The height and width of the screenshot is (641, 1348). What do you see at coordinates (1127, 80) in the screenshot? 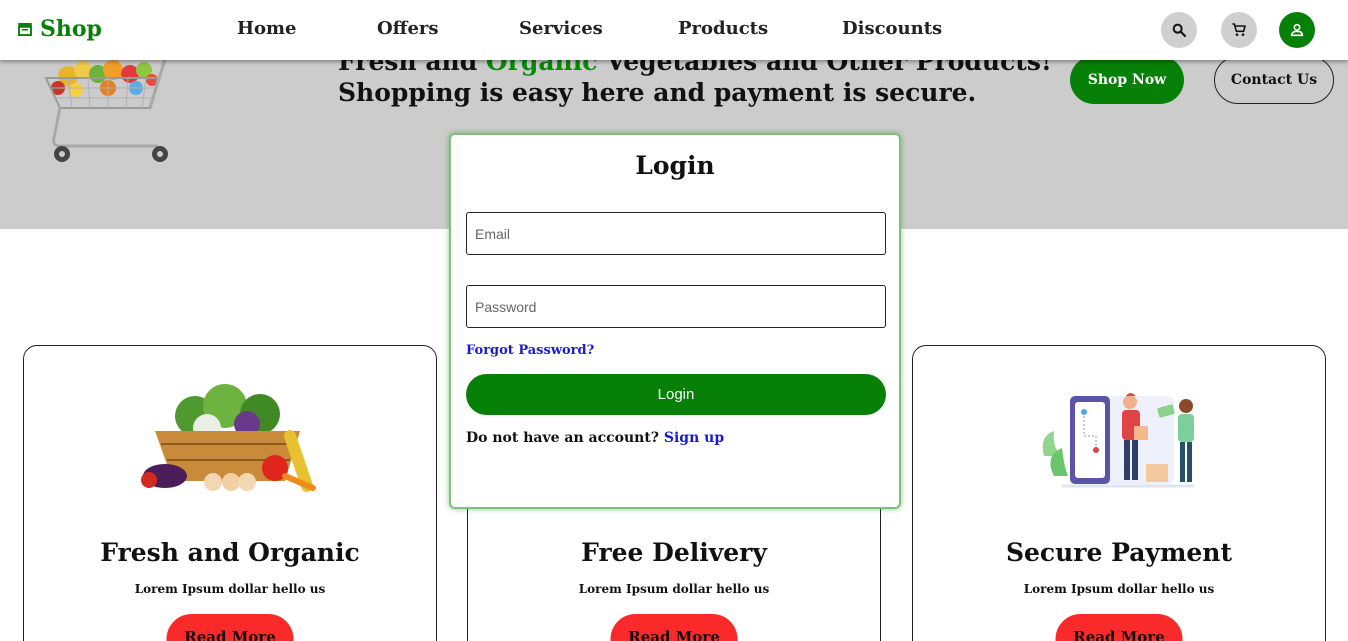
I see `shop-now-button: Shop Now` at bounding box center [1127, 80].